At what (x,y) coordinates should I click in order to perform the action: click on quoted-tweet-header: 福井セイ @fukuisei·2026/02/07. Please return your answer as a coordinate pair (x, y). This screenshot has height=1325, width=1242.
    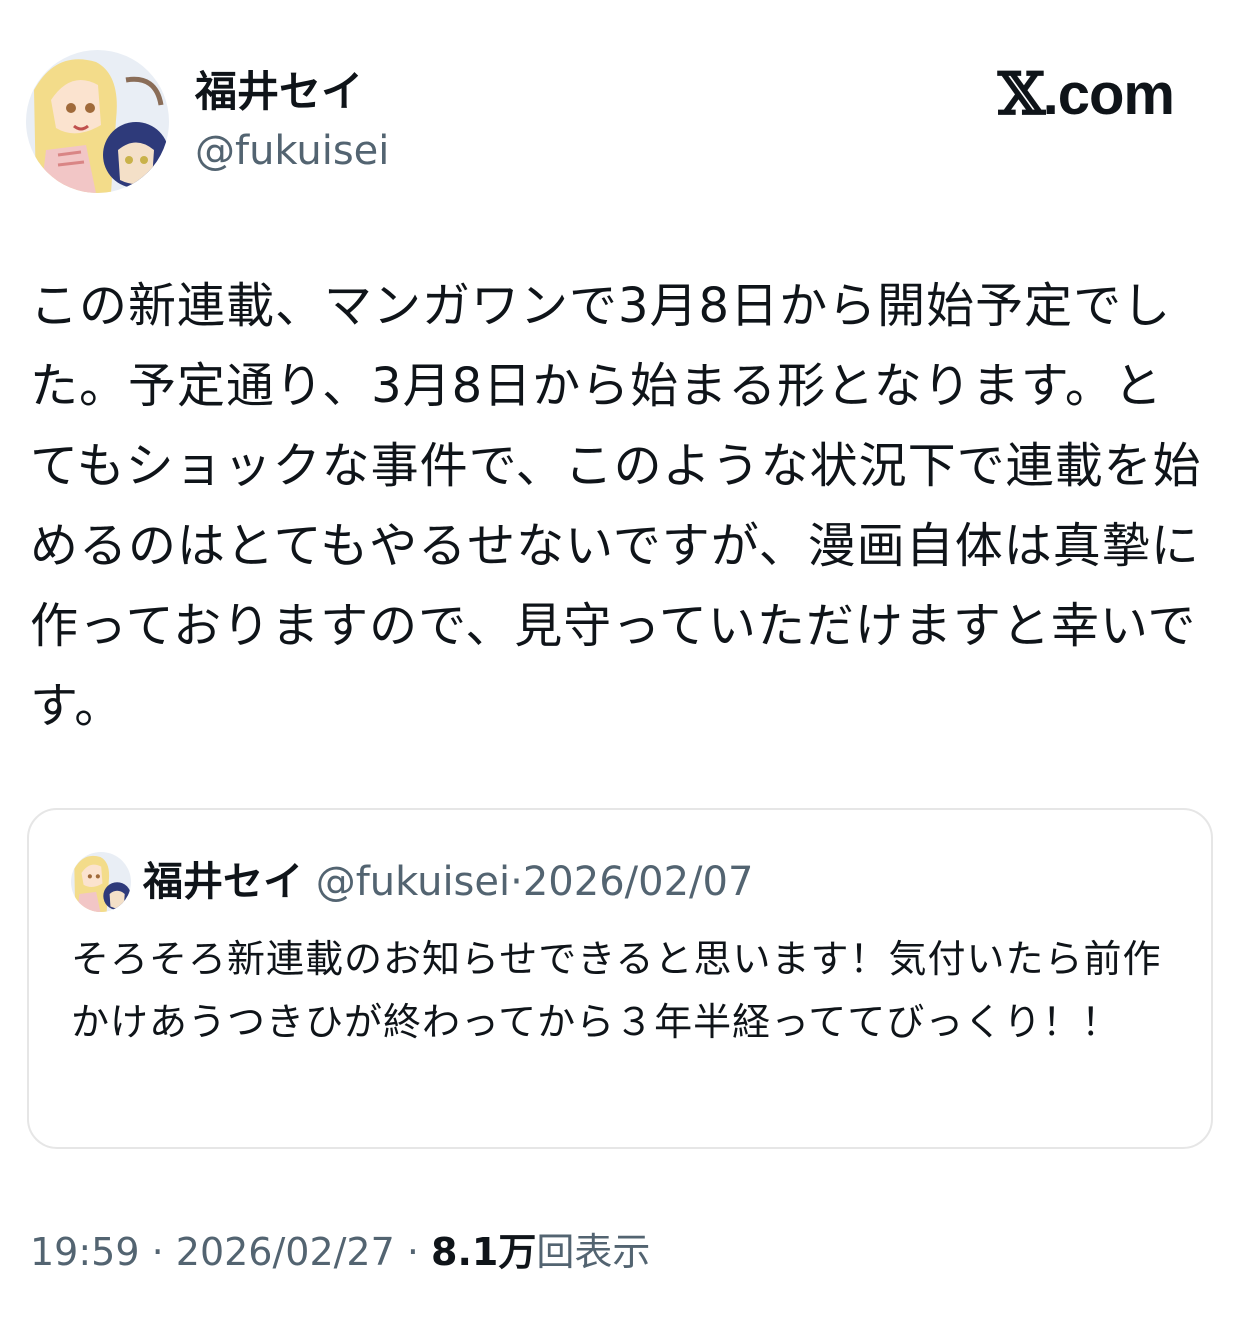
    Looking at the image, I should click on (448, 882).